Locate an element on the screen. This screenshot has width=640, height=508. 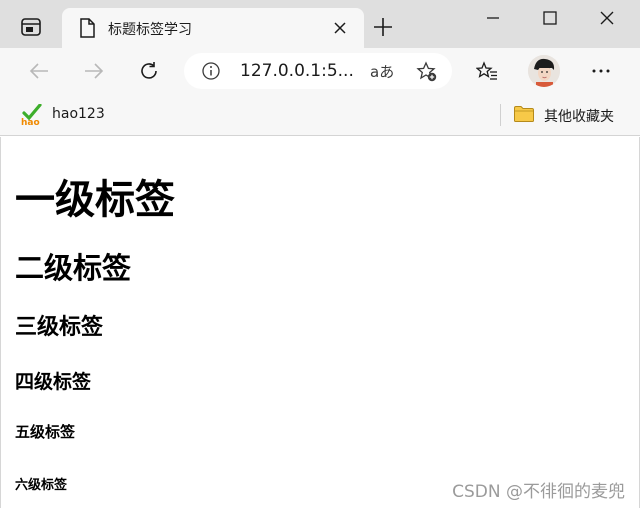
tab-title: 标题标签学习 is located at coordinates (150, 30).